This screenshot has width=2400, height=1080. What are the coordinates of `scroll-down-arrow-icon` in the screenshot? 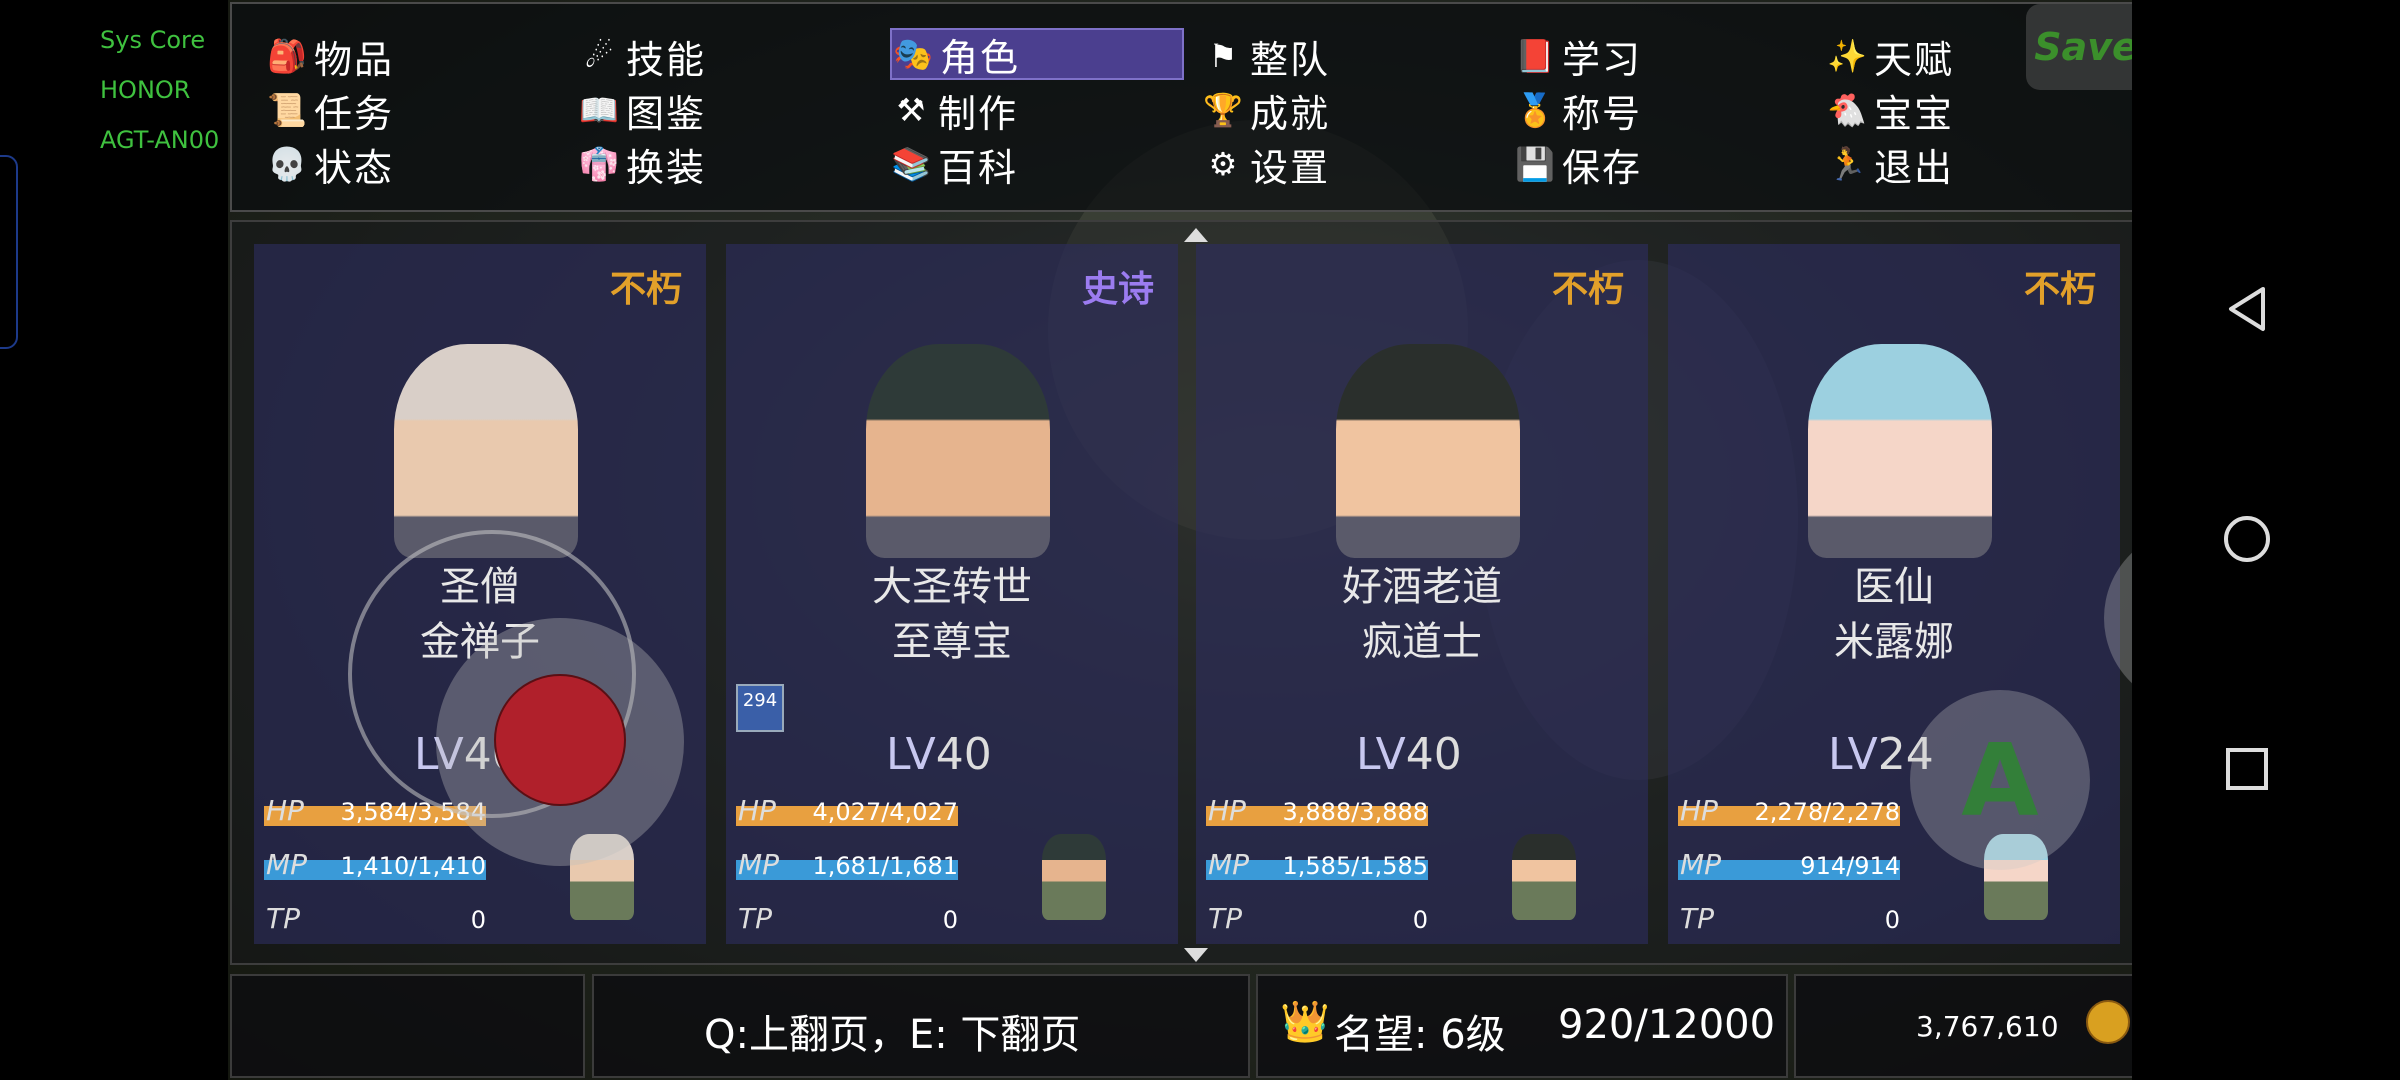 It's located at (1196, 955).